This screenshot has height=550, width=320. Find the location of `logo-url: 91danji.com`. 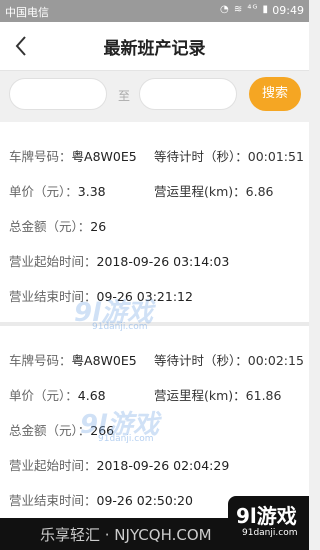

logo-url: 91danji.com is located at coordinates (270, 533).